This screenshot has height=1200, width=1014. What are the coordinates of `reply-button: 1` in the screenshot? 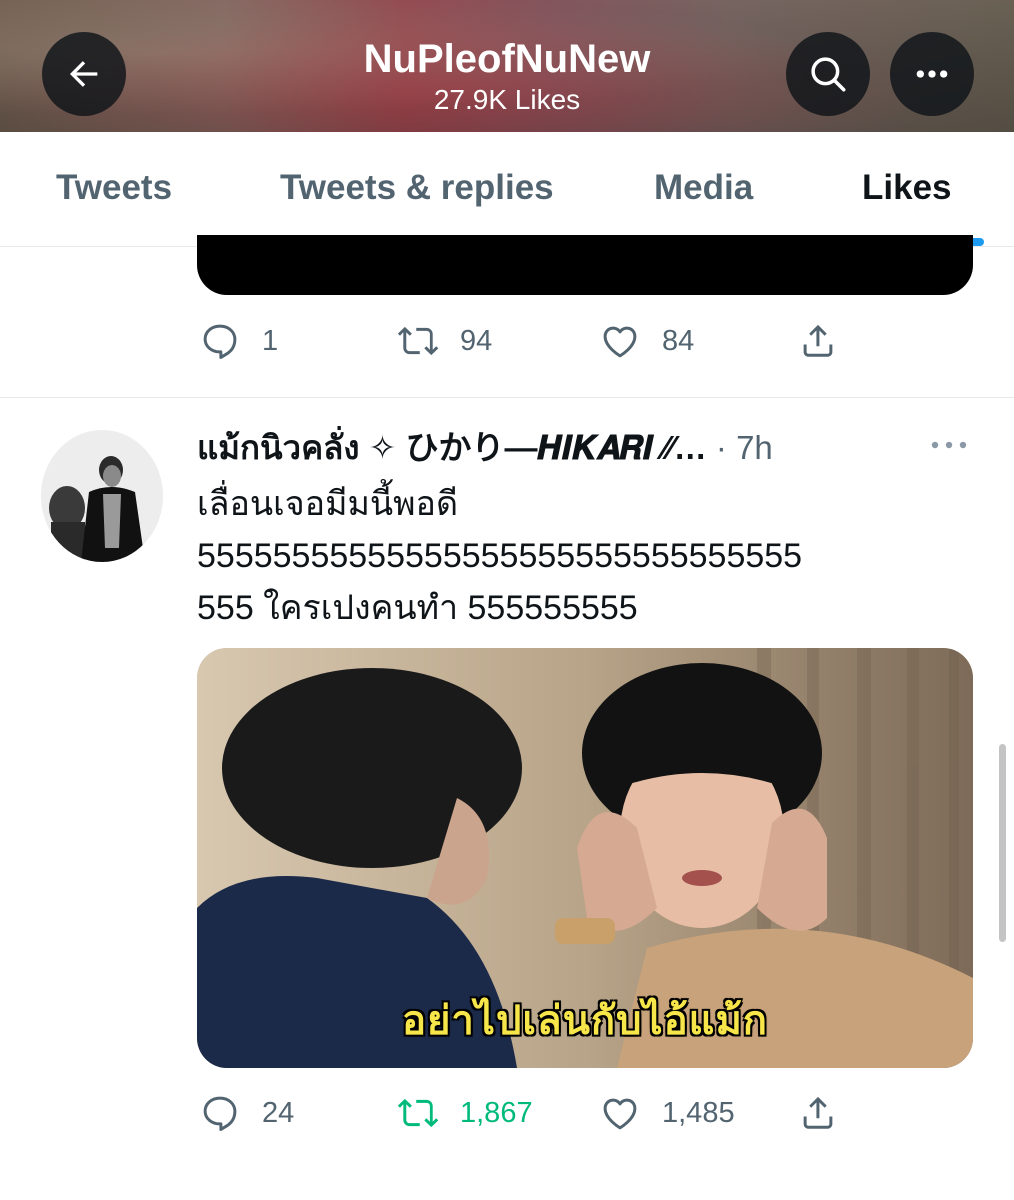 It's located at (238, 341).